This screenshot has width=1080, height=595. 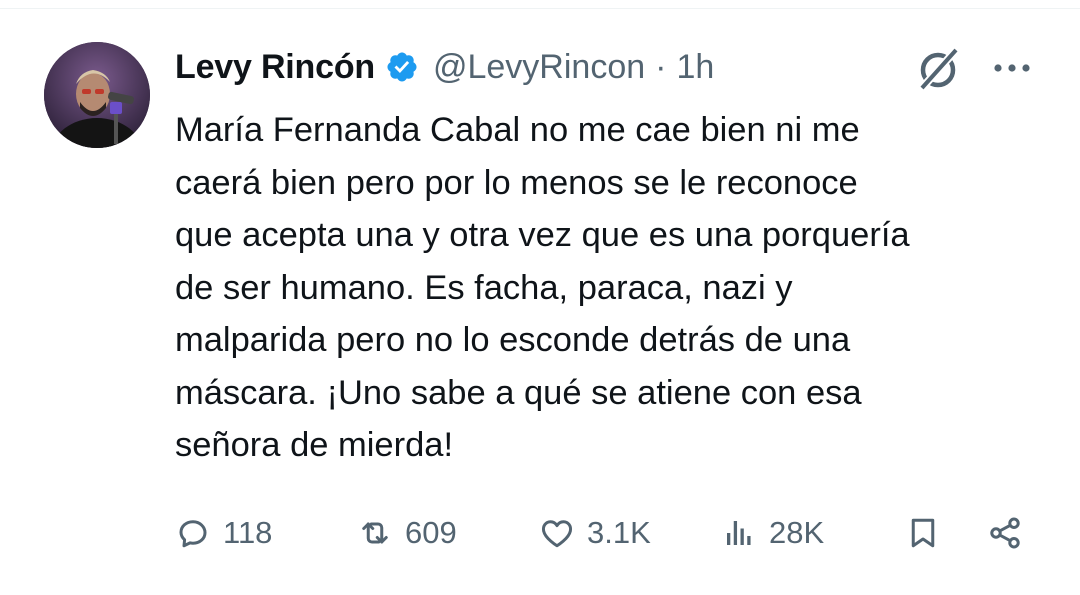 I want to click on bookmark-icon, so click(x=923, y=533).